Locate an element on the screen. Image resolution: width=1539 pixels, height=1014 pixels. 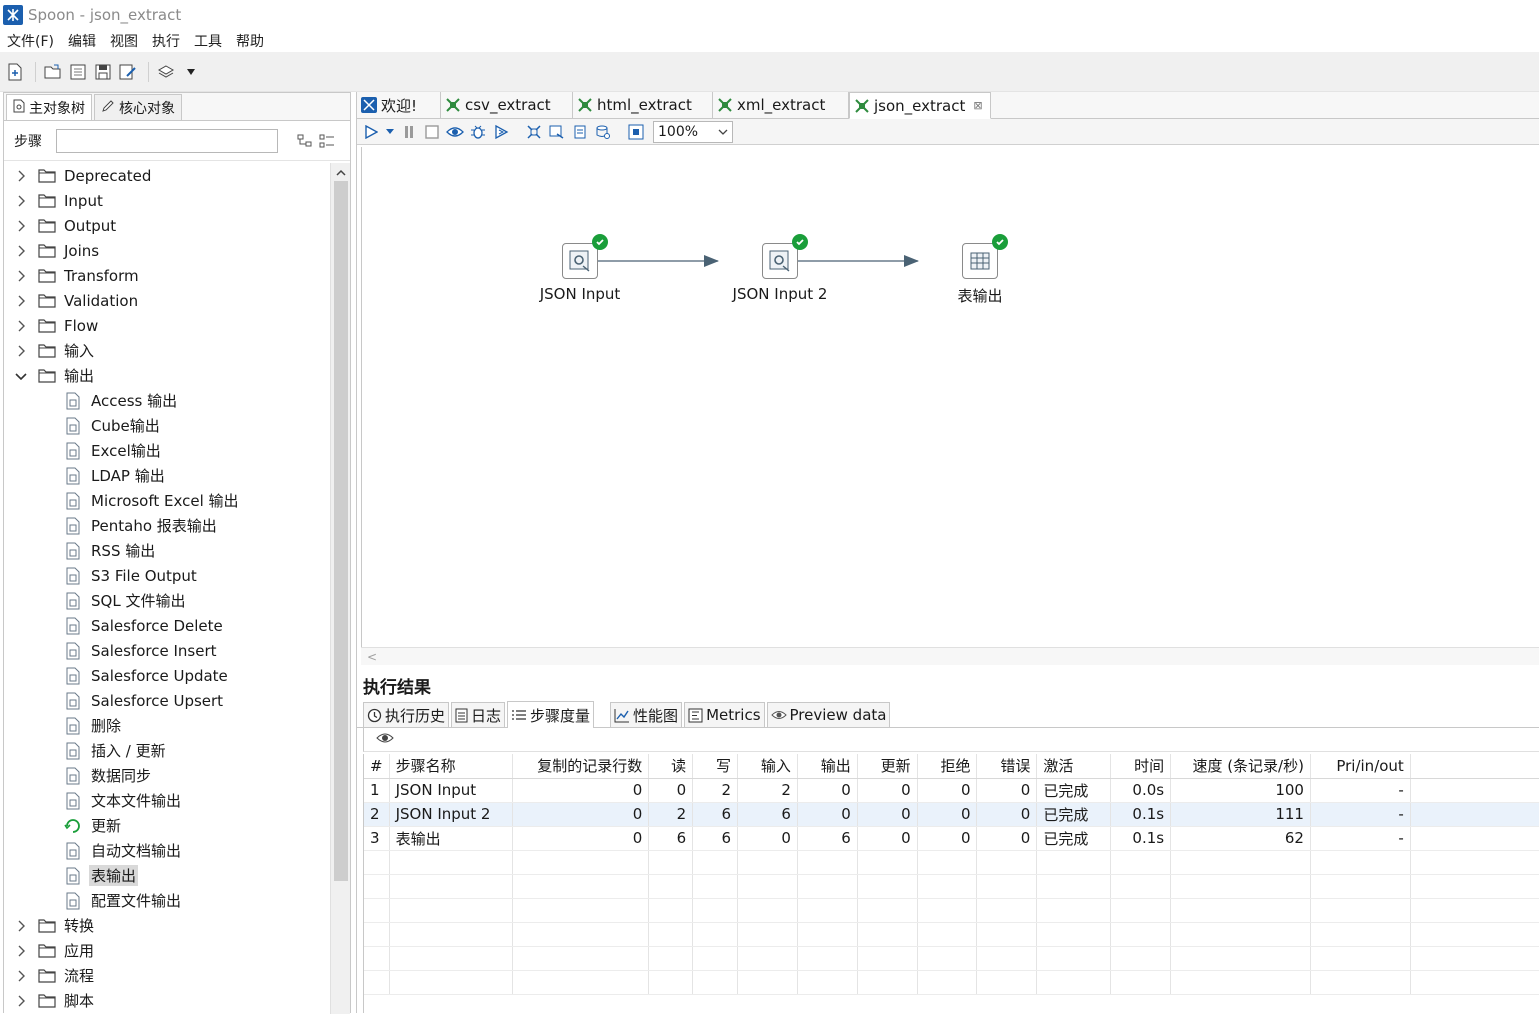
pause-icon is located at coordinates (409, 132).